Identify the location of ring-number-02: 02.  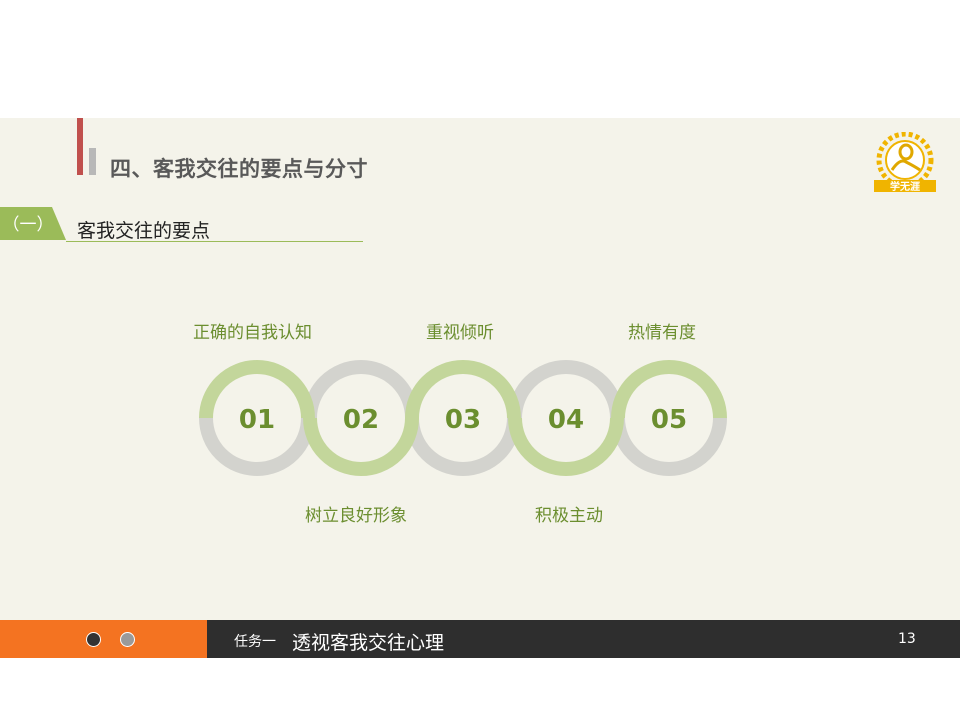
(361, 420).